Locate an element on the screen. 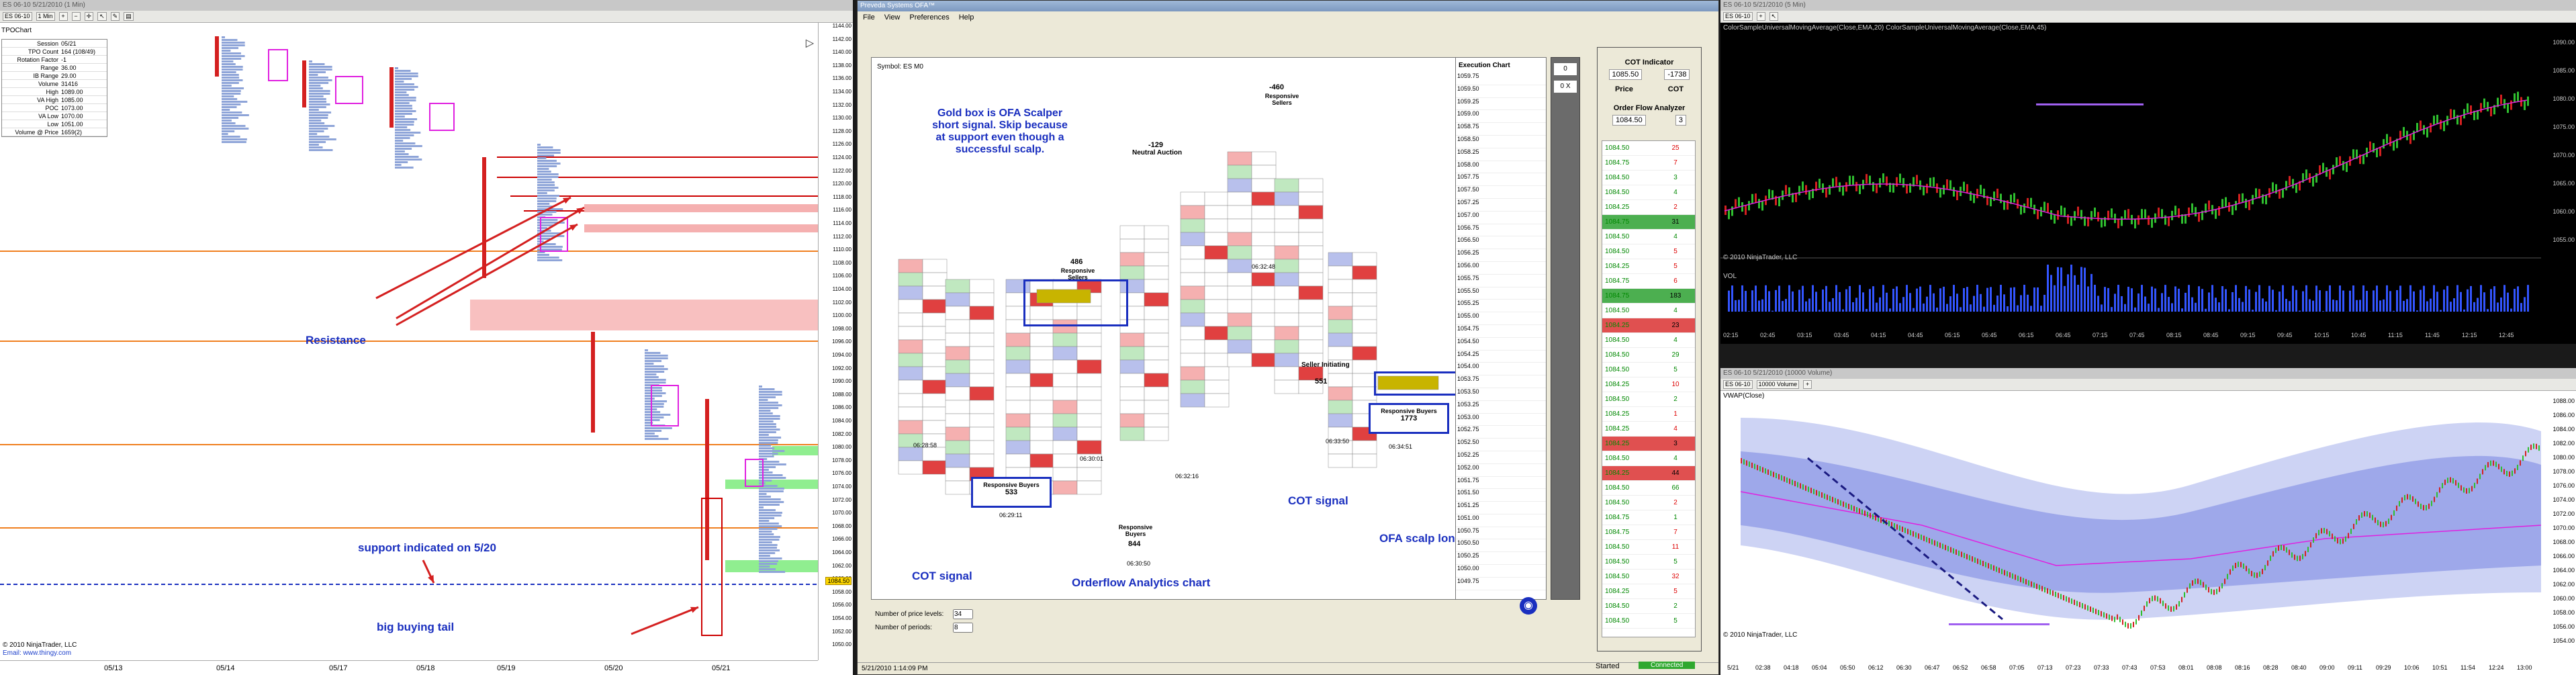 This screenshot has height=675, width=2576. link-left: Email: www.thingy.com is located at coordinates (37, 653).